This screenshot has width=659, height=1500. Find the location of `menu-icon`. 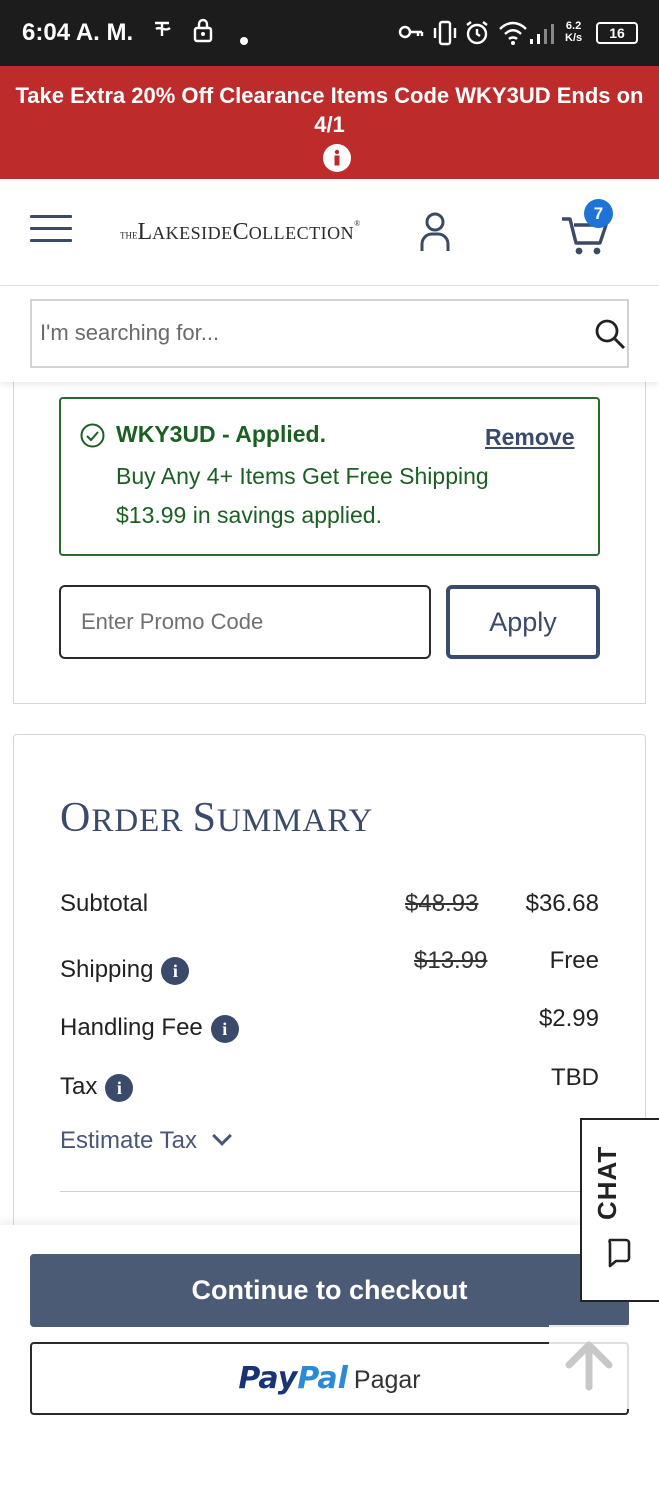

menu-icon is located at coordinates (51, 230).